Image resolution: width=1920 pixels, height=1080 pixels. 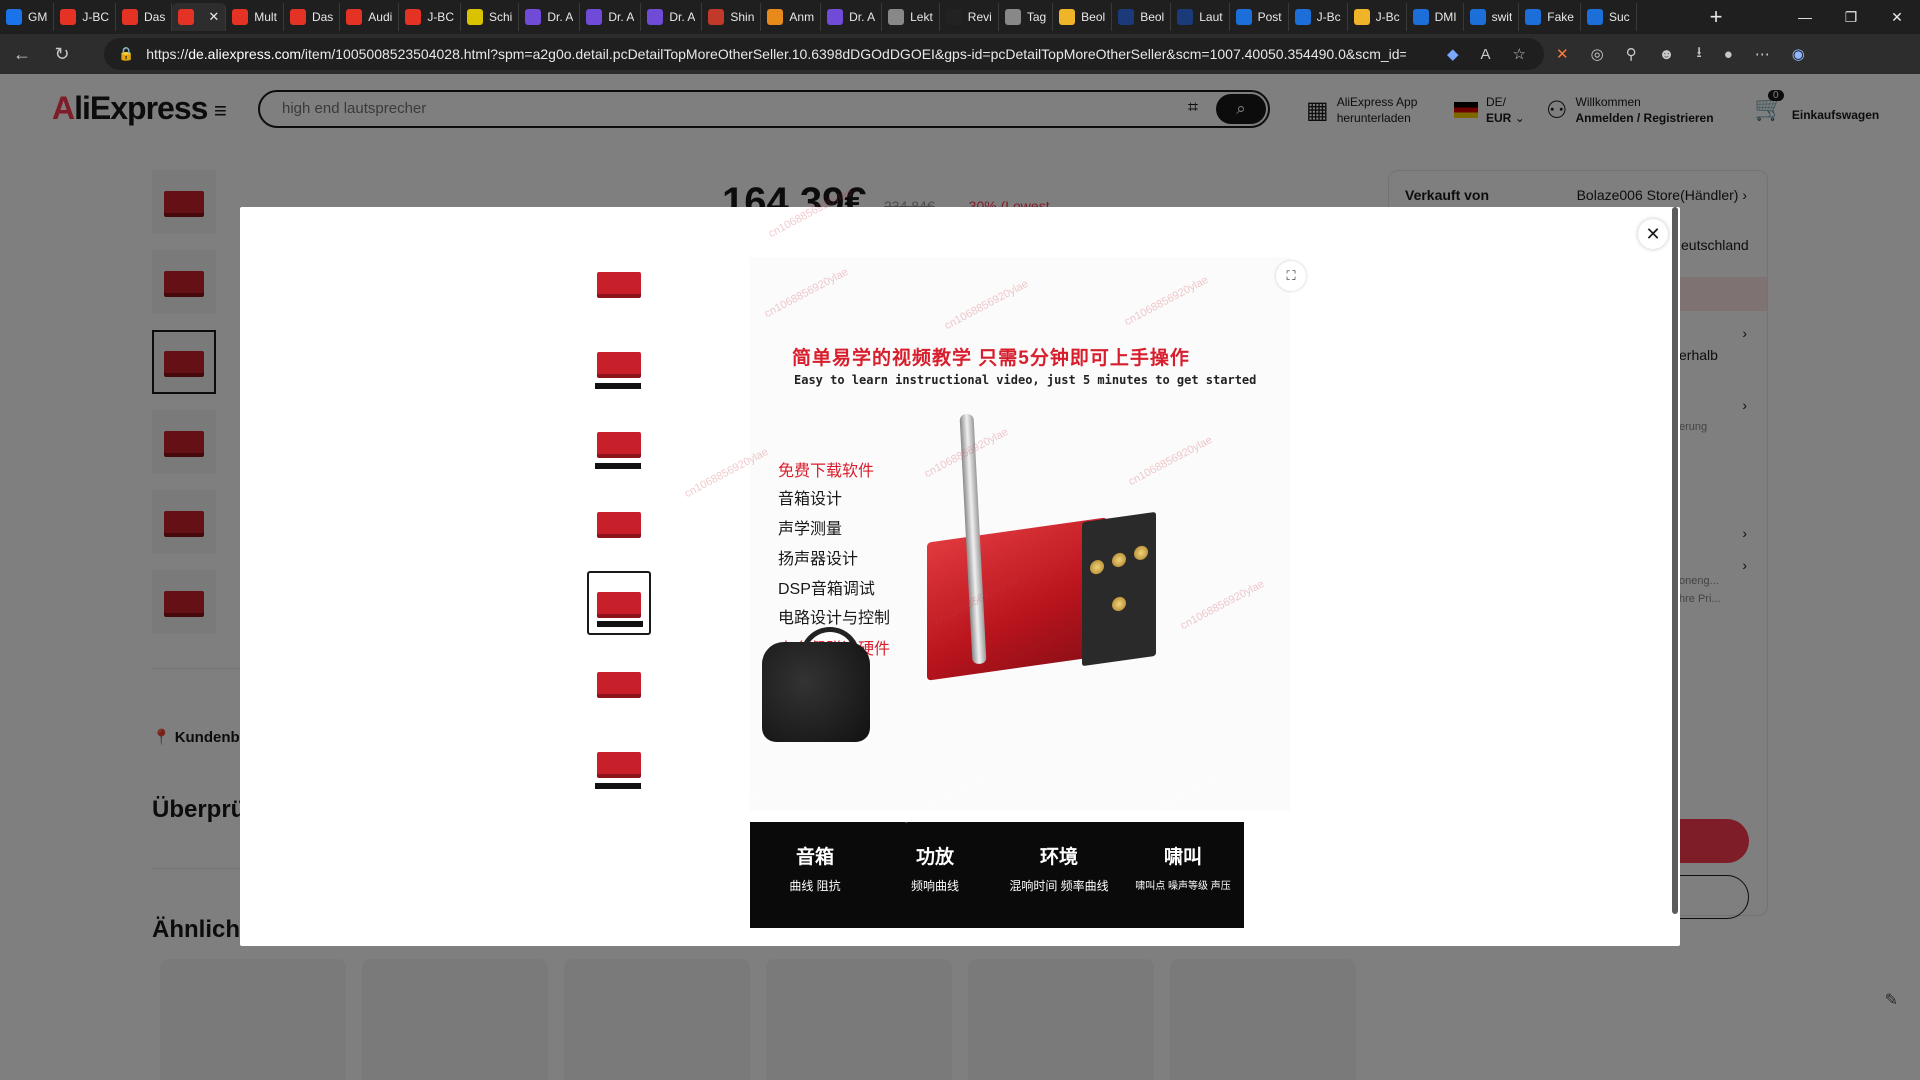 I want to click on extension-face-icon: ☻, so click(x=1667, y=54).